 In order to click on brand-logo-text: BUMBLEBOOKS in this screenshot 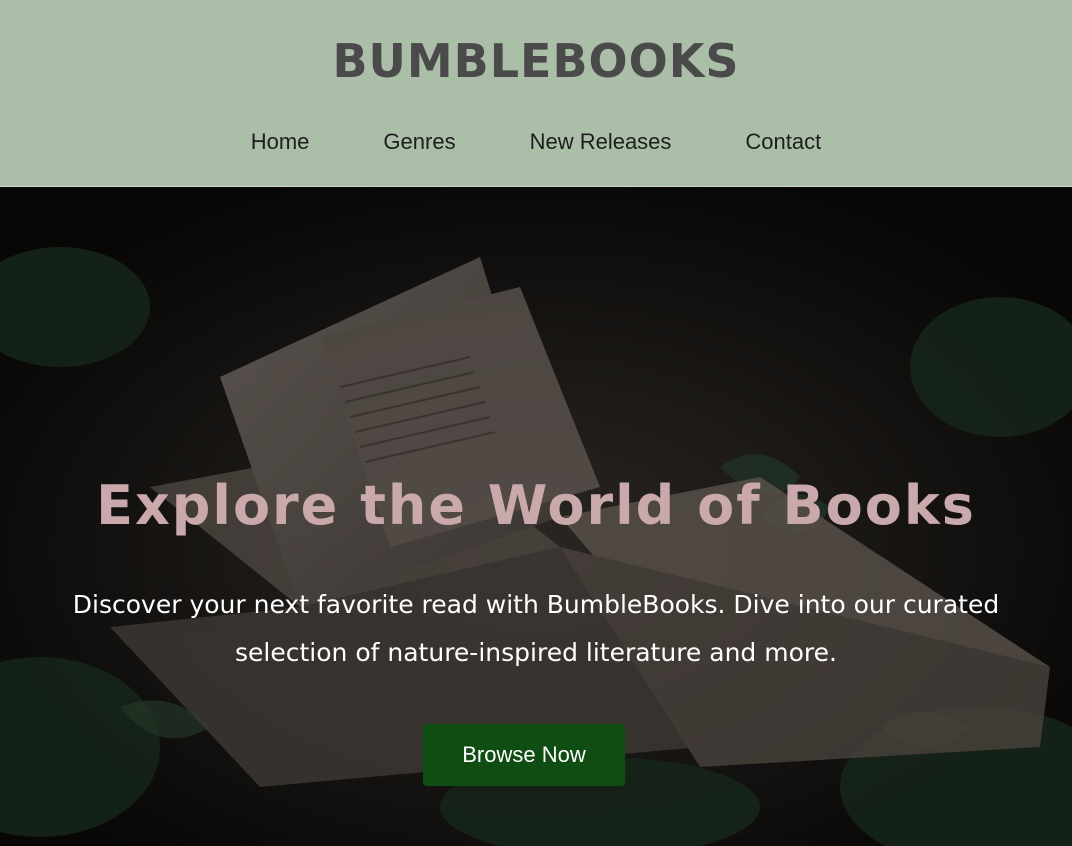, I will do `click(536, 61)`.